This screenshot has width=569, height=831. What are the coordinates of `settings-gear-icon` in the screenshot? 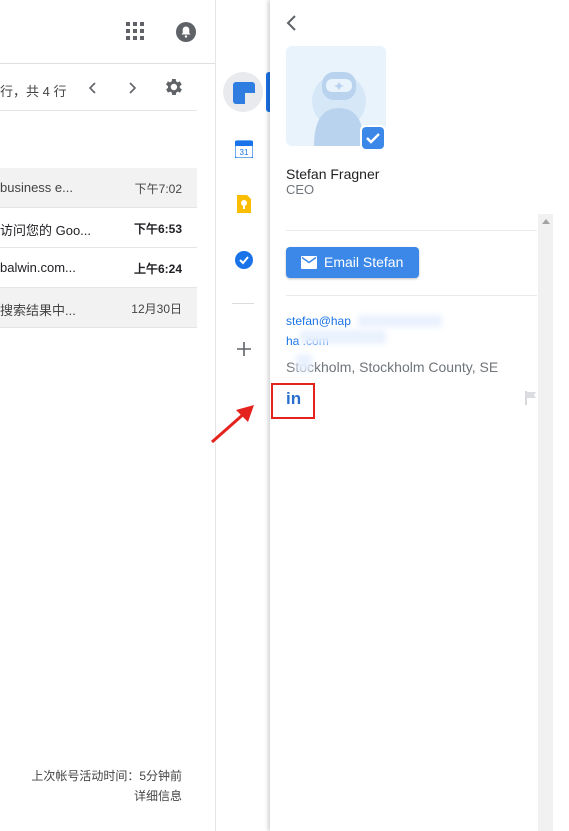 It's located at (173, 87).